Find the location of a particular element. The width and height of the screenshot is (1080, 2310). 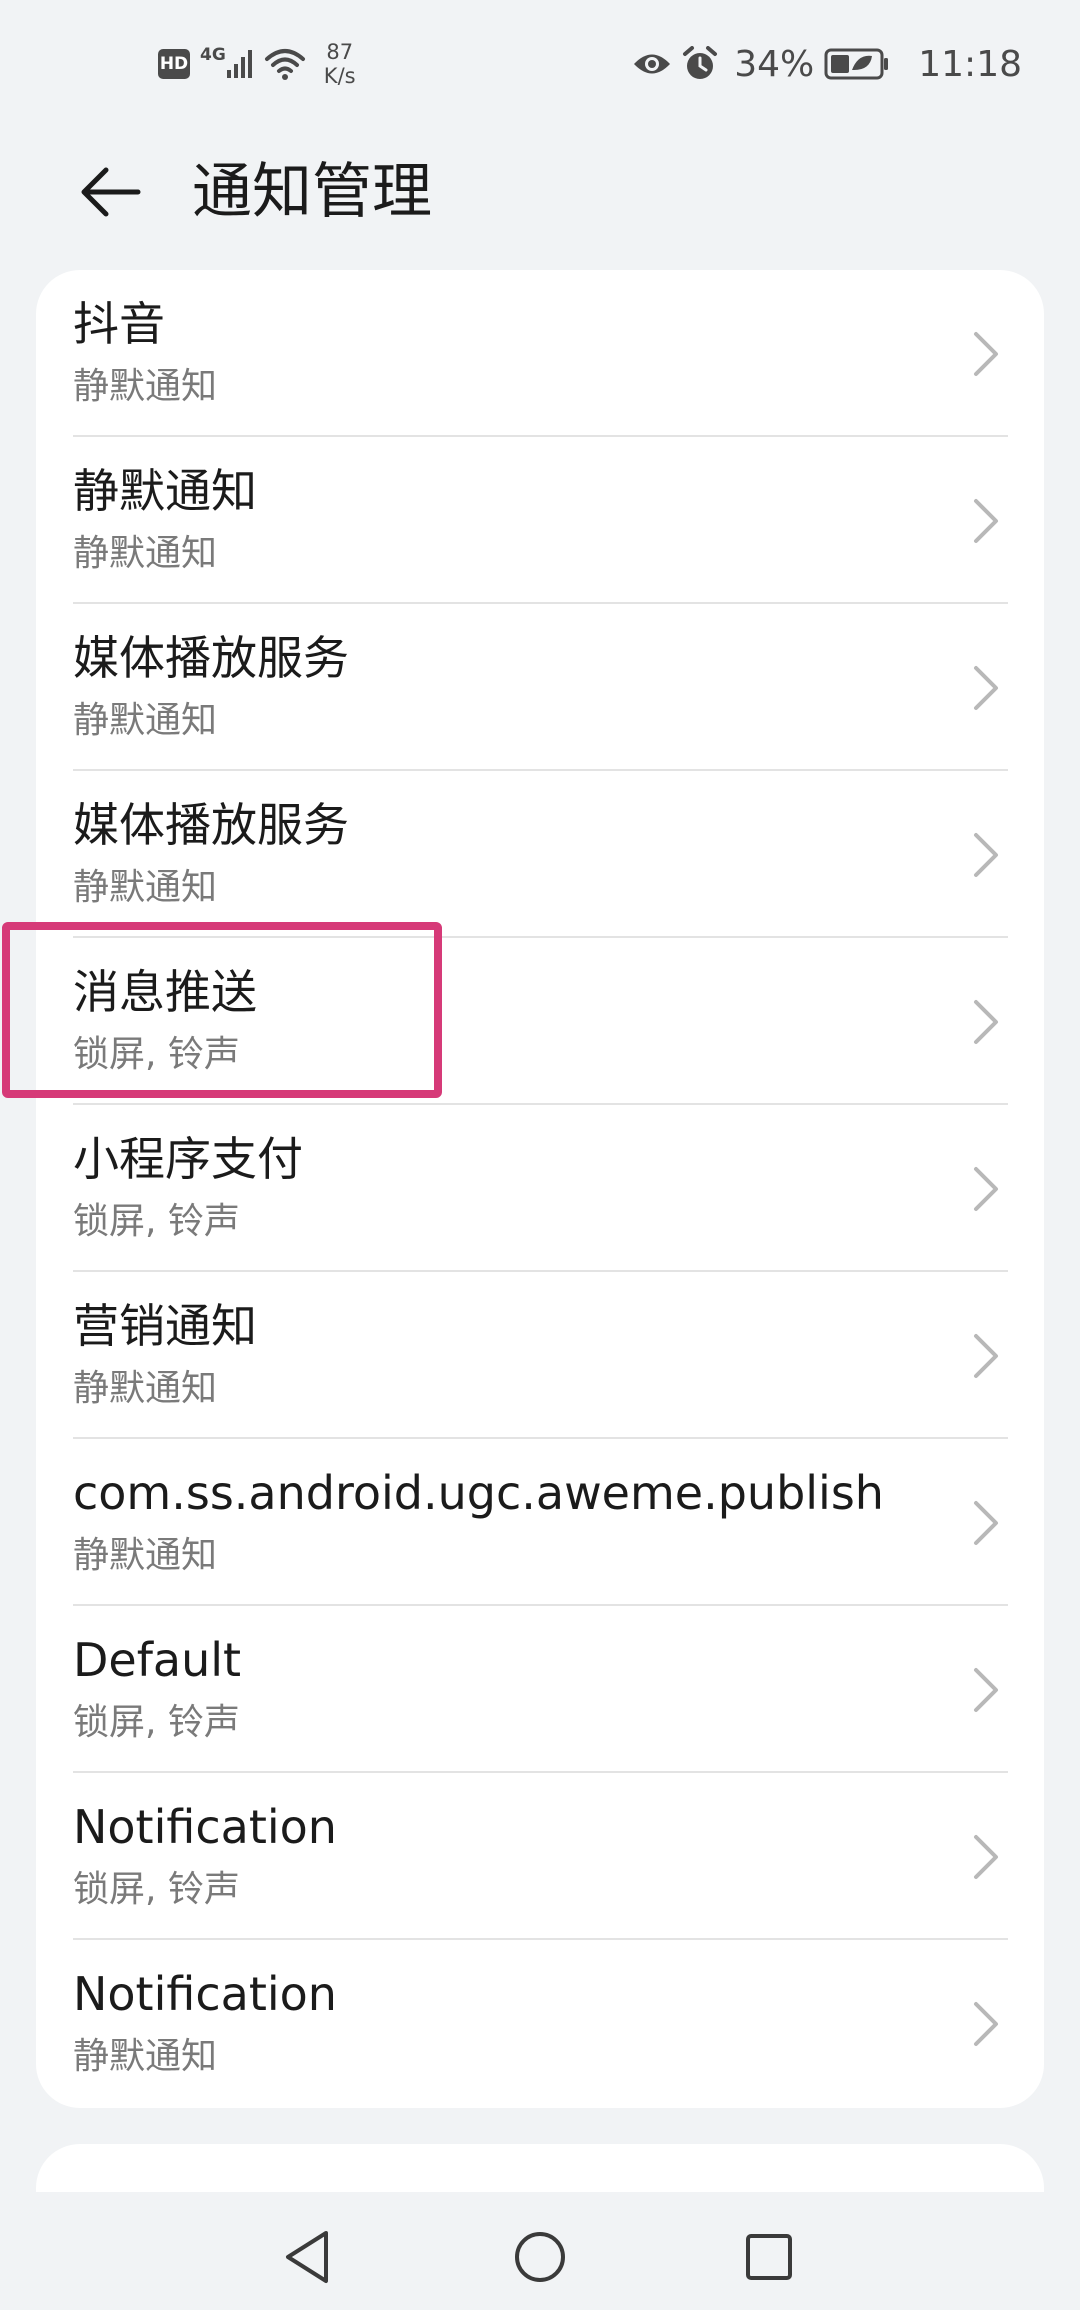

square-recents-icon is located at coordinates (769, 2257).